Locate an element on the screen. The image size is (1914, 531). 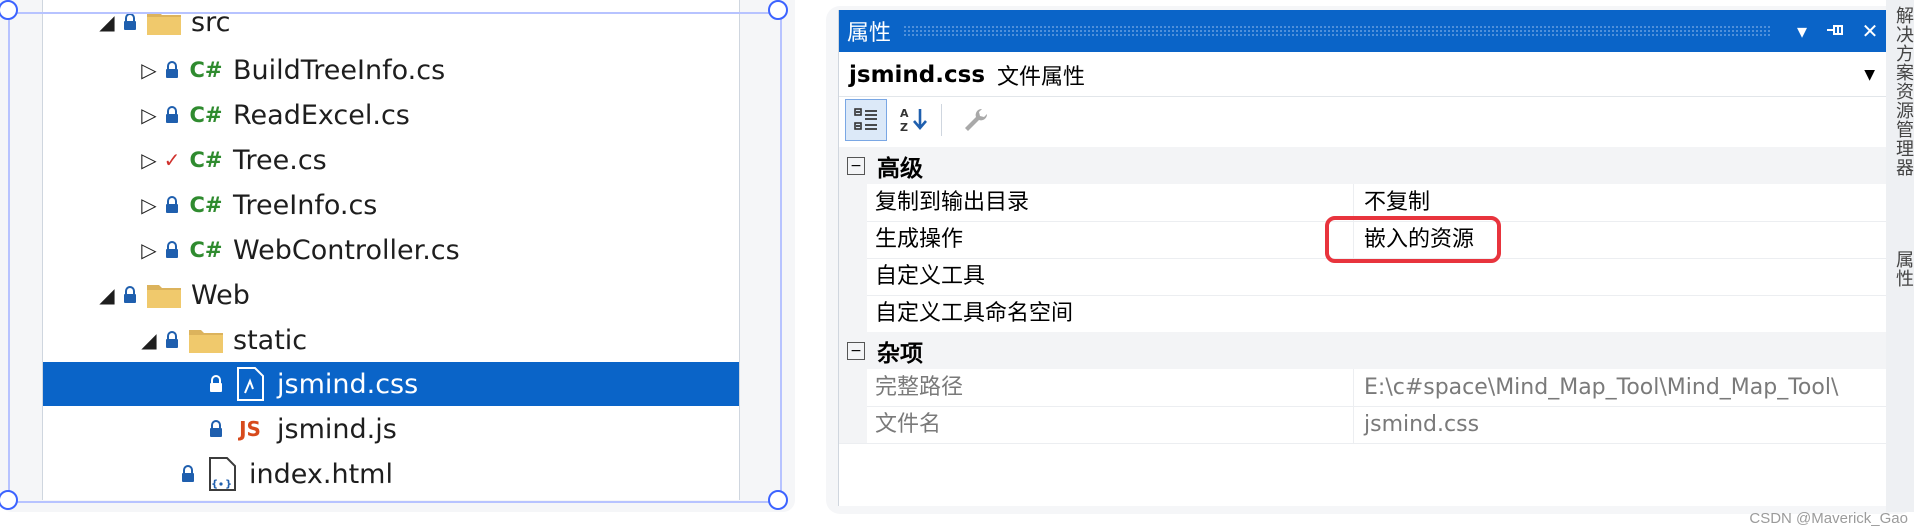
property-name: 复制到输出目录 is located at coordinates (952, 202).